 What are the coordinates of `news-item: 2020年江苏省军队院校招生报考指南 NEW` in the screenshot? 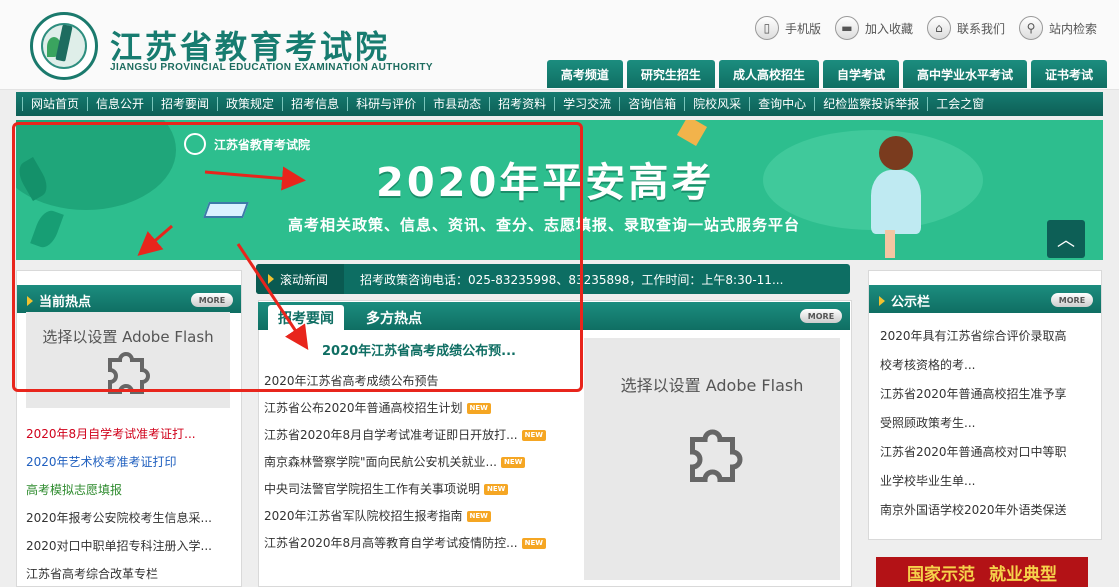 It's located at (419, 516).